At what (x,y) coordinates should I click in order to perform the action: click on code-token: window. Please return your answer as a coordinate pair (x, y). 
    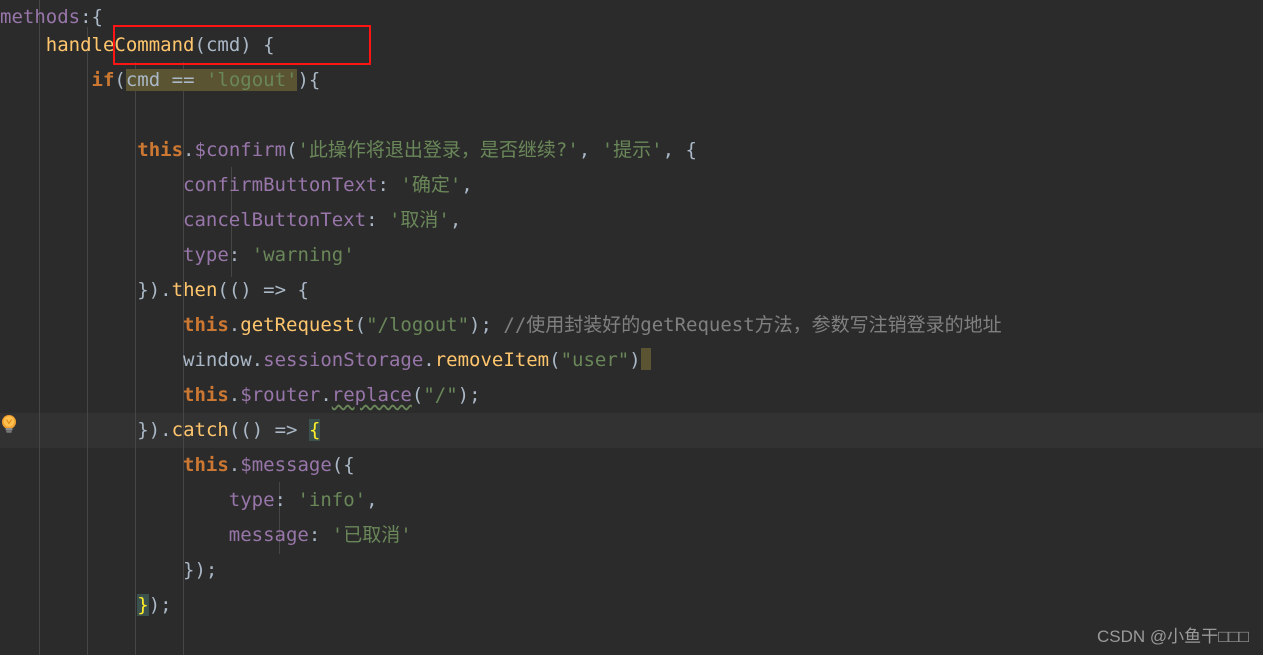
    Looking at the image, I should click on (217, 360).